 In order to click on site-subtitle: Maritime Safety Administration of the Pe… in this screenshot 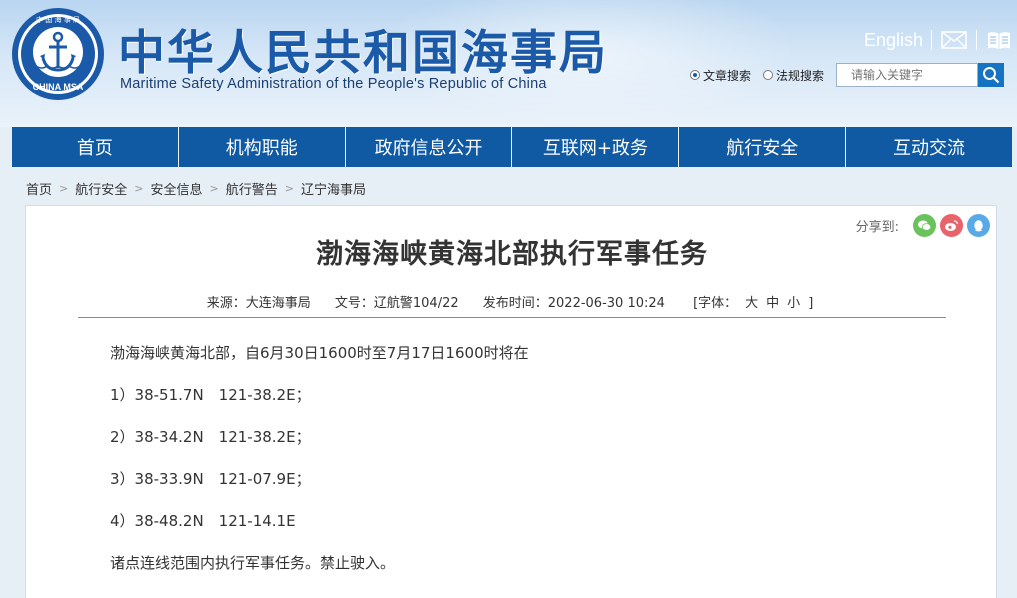, I will do `click(333, 84)`.